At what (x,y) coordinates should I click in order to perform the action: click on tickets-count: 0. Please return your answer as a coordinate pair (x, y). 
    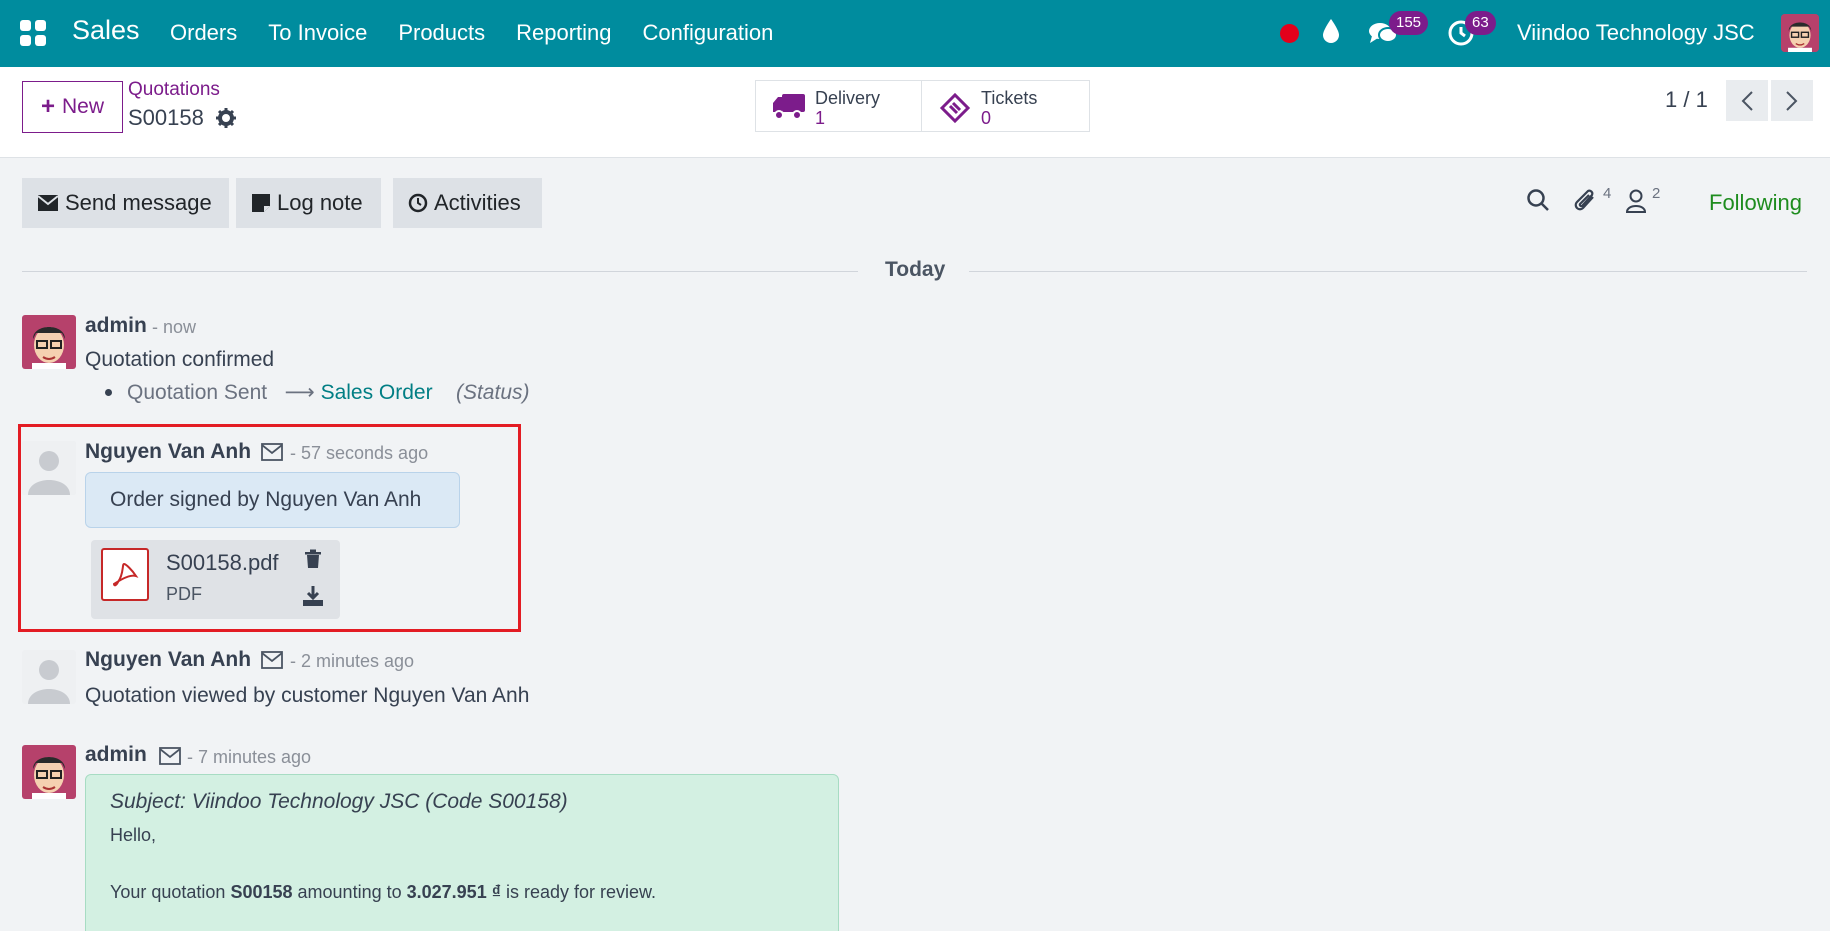
    Looking at the image, I should click on (986, 118).